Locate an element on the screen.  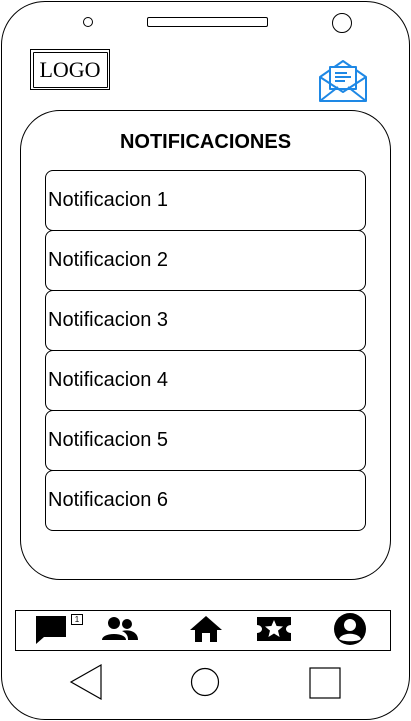
app-logo: LOGO is located at coordinates (70, 69).